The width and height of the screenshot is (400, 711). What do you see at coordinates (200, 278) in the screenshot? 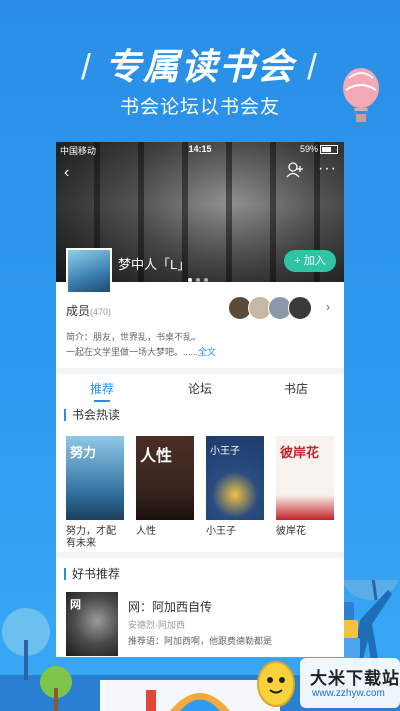
I see `carousel-dots` at bounding box center [200, 278].